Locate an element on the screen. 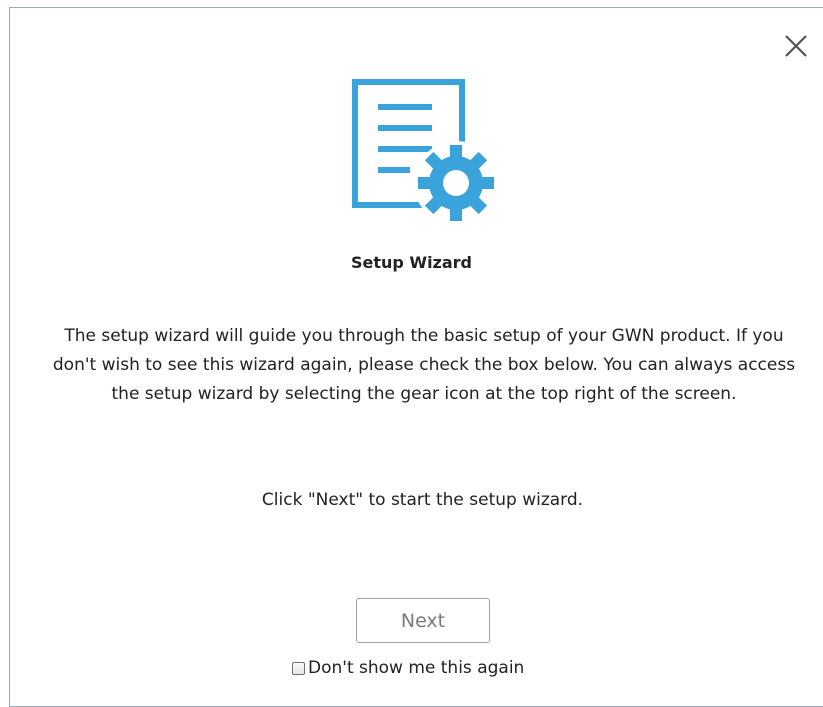  dont-show-again-label: Don't show me this again is located at coordinates (416, 668).